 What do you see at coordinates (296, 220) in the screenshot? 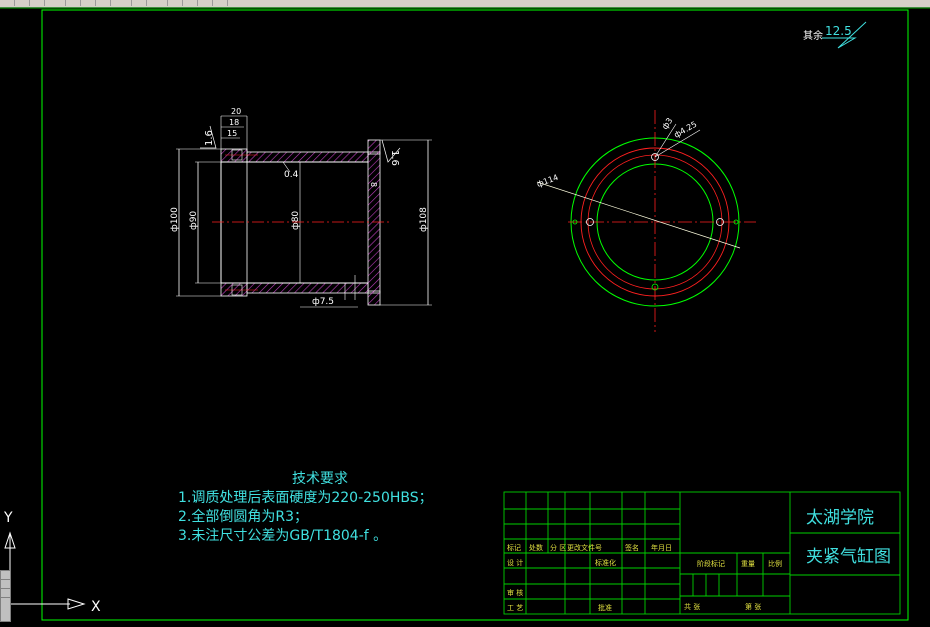
I see `dim-phi80: ф80` at bounding box center [296, 220].